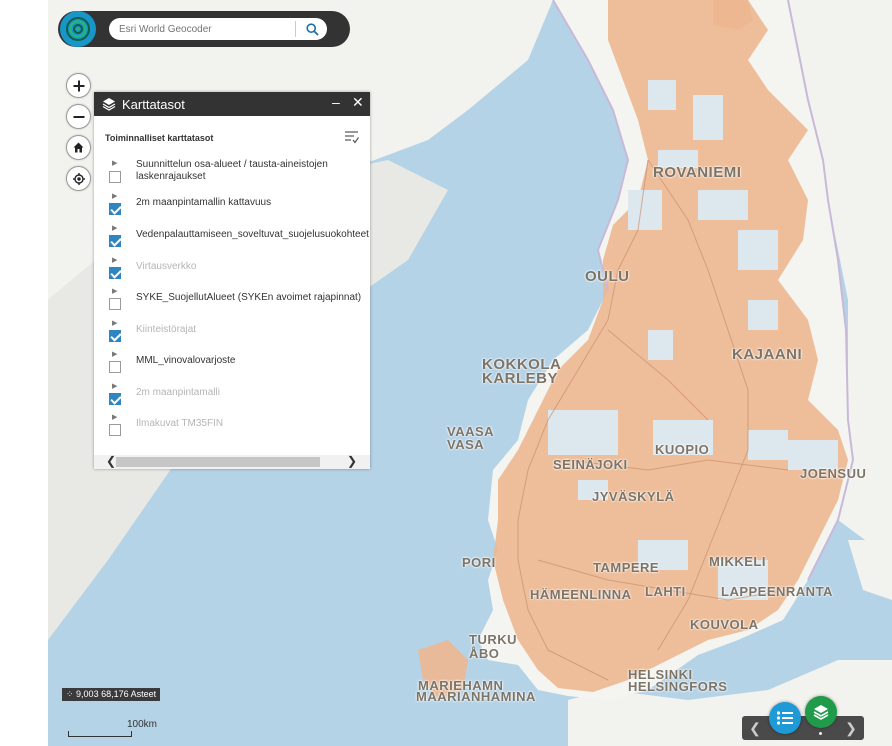 The width and height of the screenshot is (892, 746). Describe the element at coordinates (466, 444) in the screenshot. I see `city-label-vasa: VASA` at that location.